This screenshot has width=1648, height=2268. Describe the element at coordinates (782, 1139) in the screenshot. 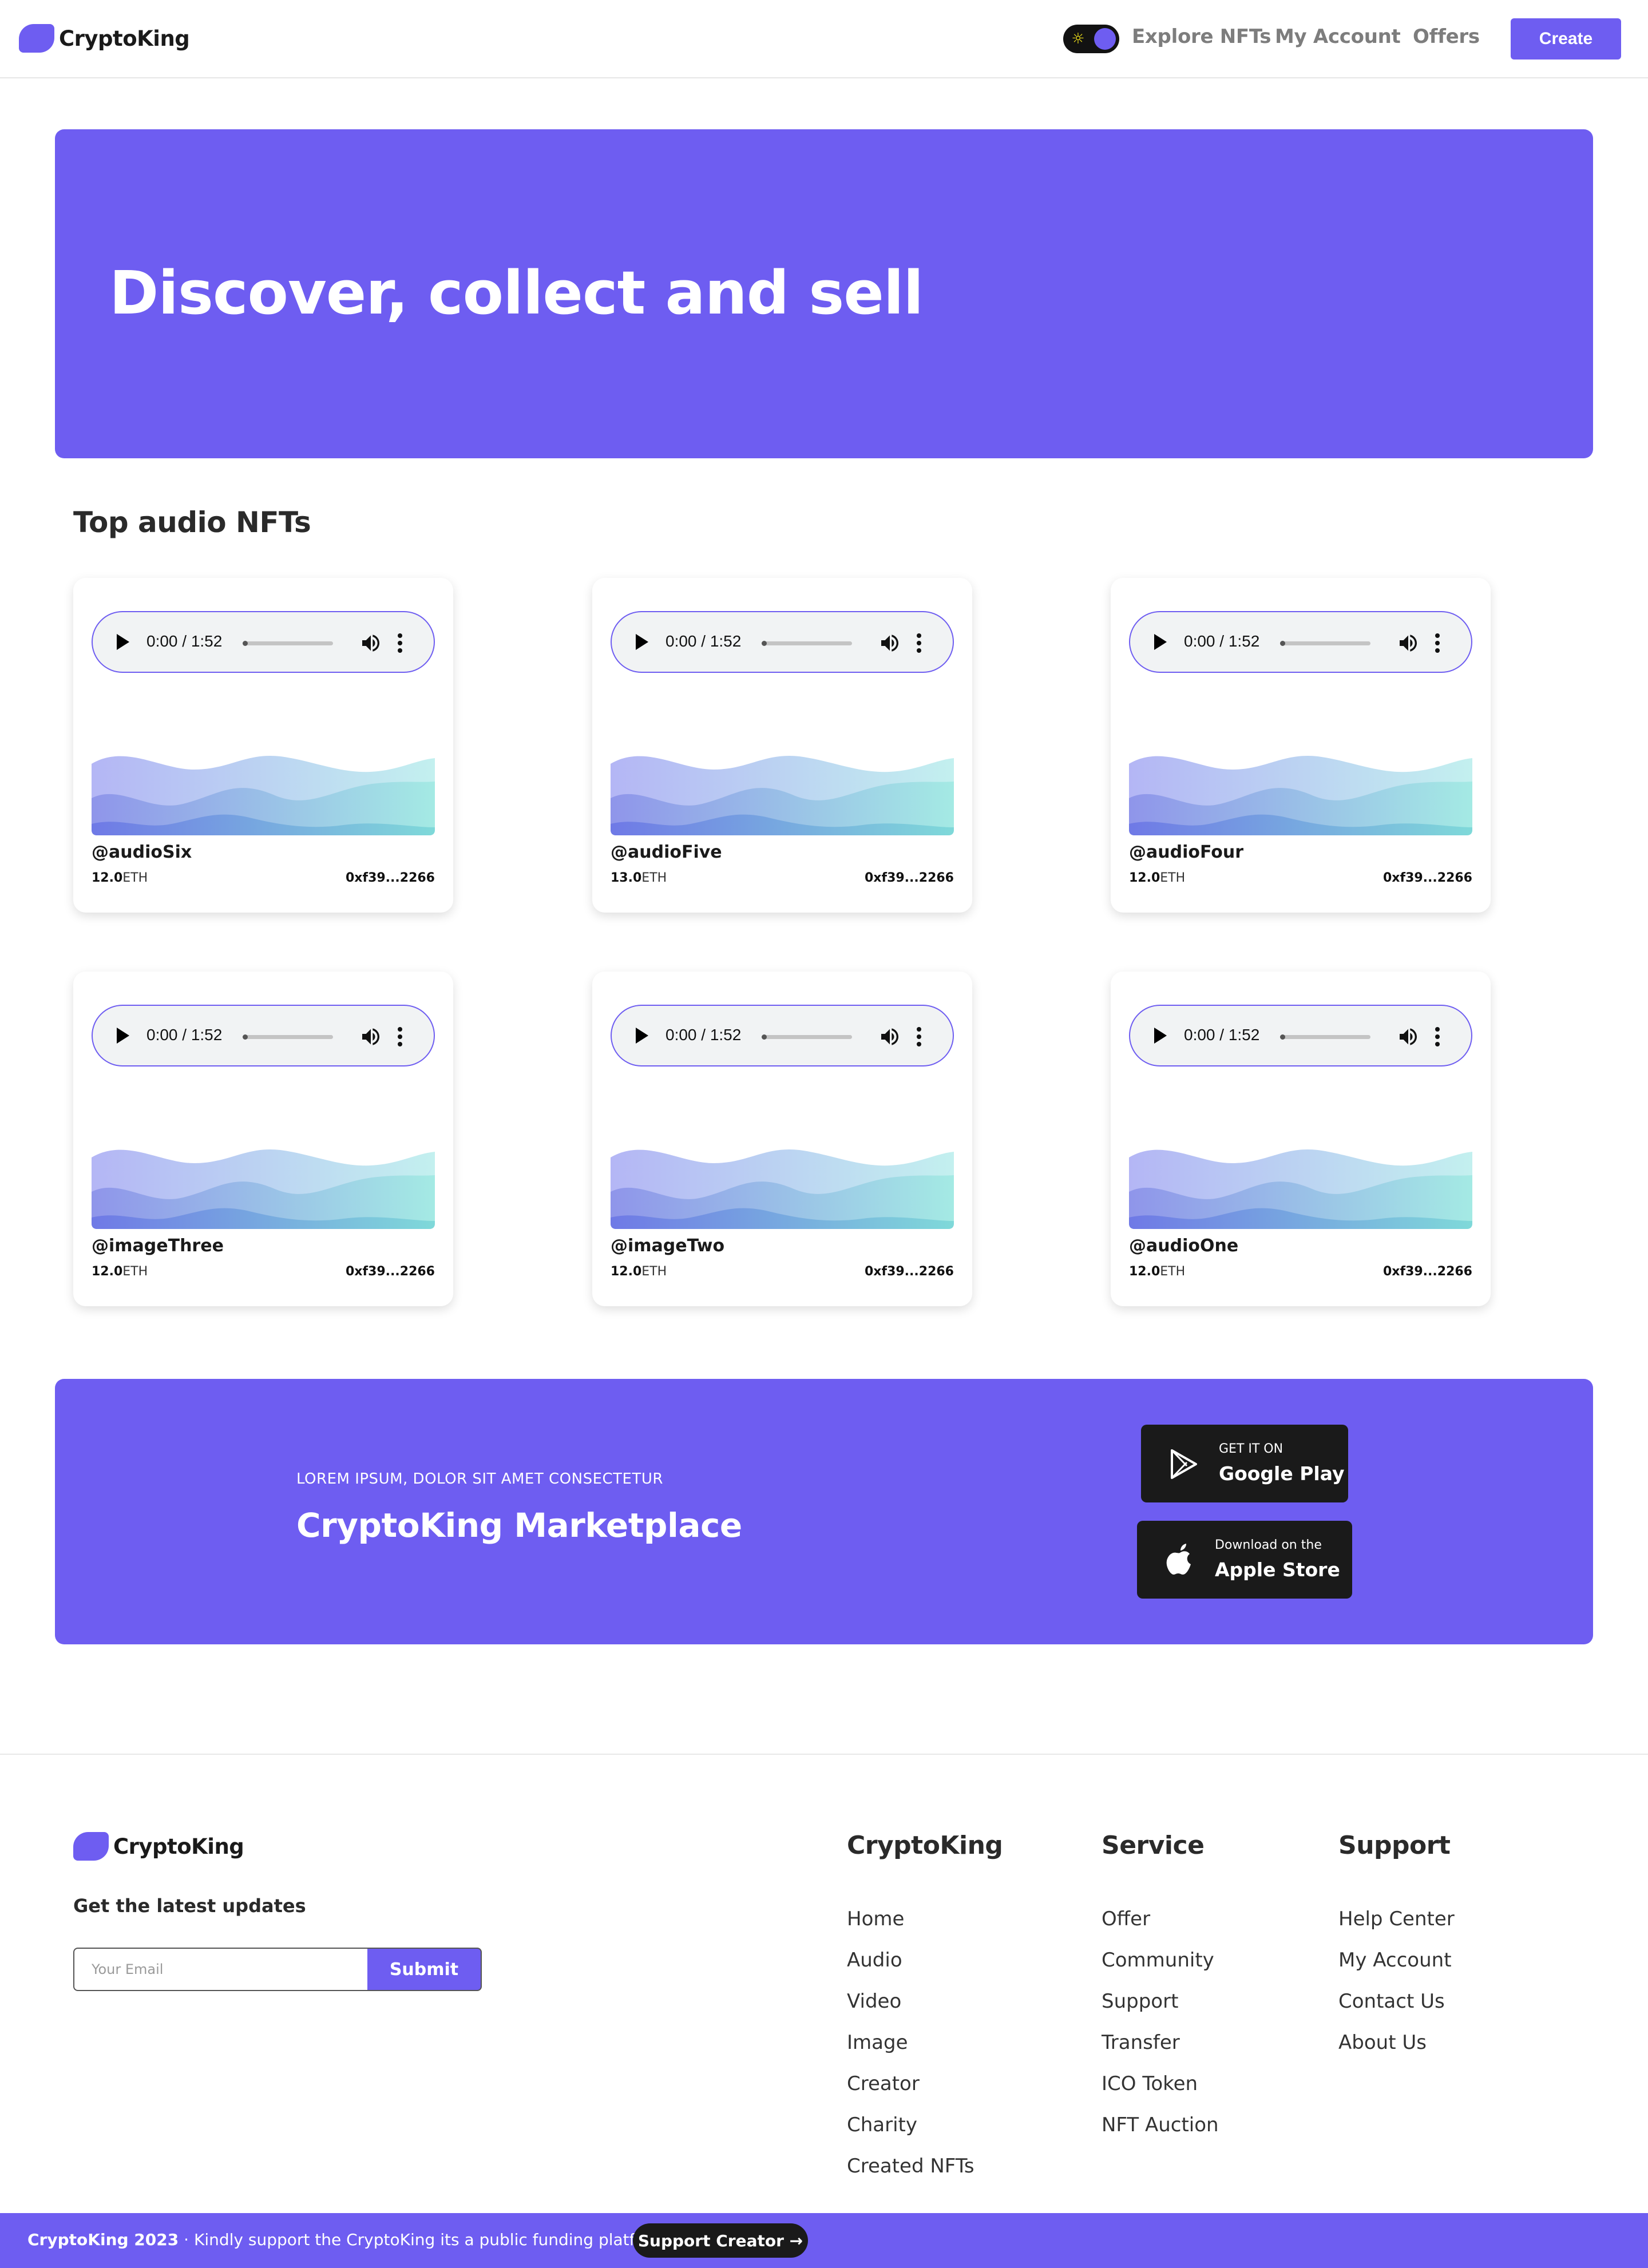

I see `nft-card: 0:00 / 1:52 @imageTwo 12.0ETH 0xf39...22` at that location.